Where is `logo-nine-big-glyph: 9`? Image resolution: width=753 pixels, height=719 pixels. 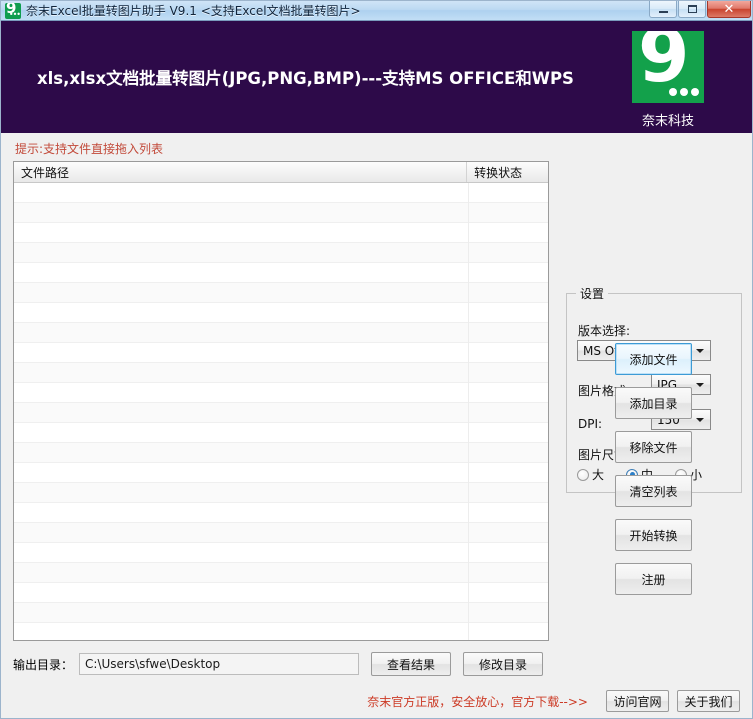
logo-nine-big-glyph: 9 is located at coordinates (664, 65).